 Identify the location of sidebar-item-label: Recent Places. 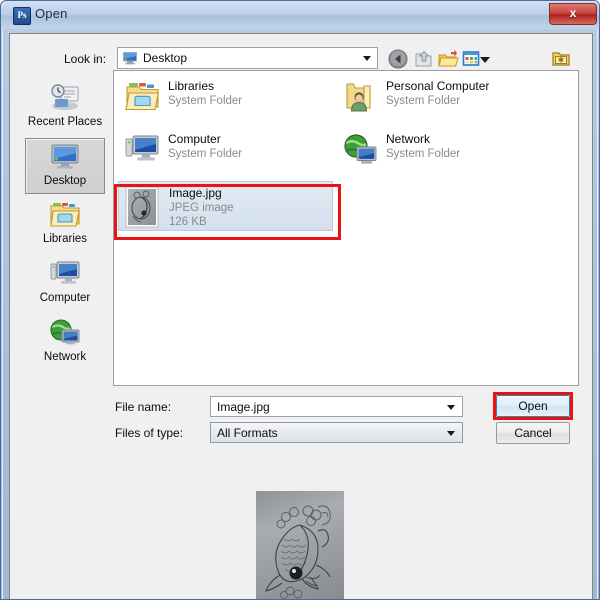
(65, 122).